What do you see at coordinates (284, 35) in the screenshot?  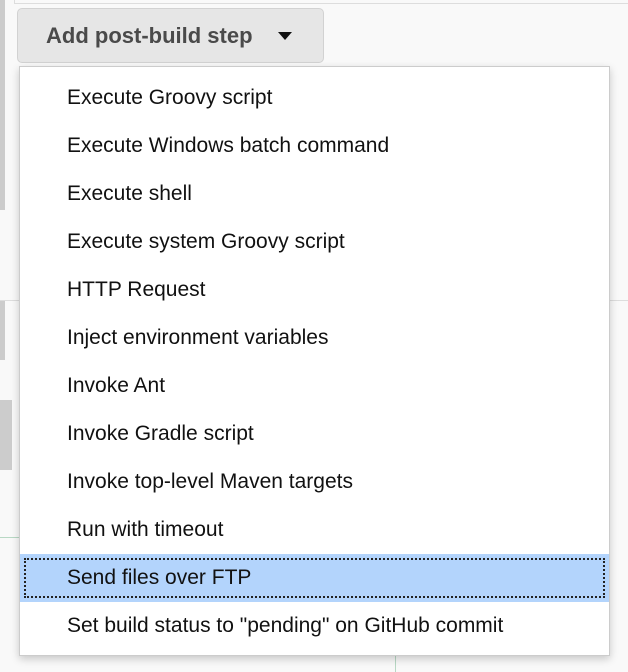 I see `caret-down-icon` at bounding box center [284, 35].